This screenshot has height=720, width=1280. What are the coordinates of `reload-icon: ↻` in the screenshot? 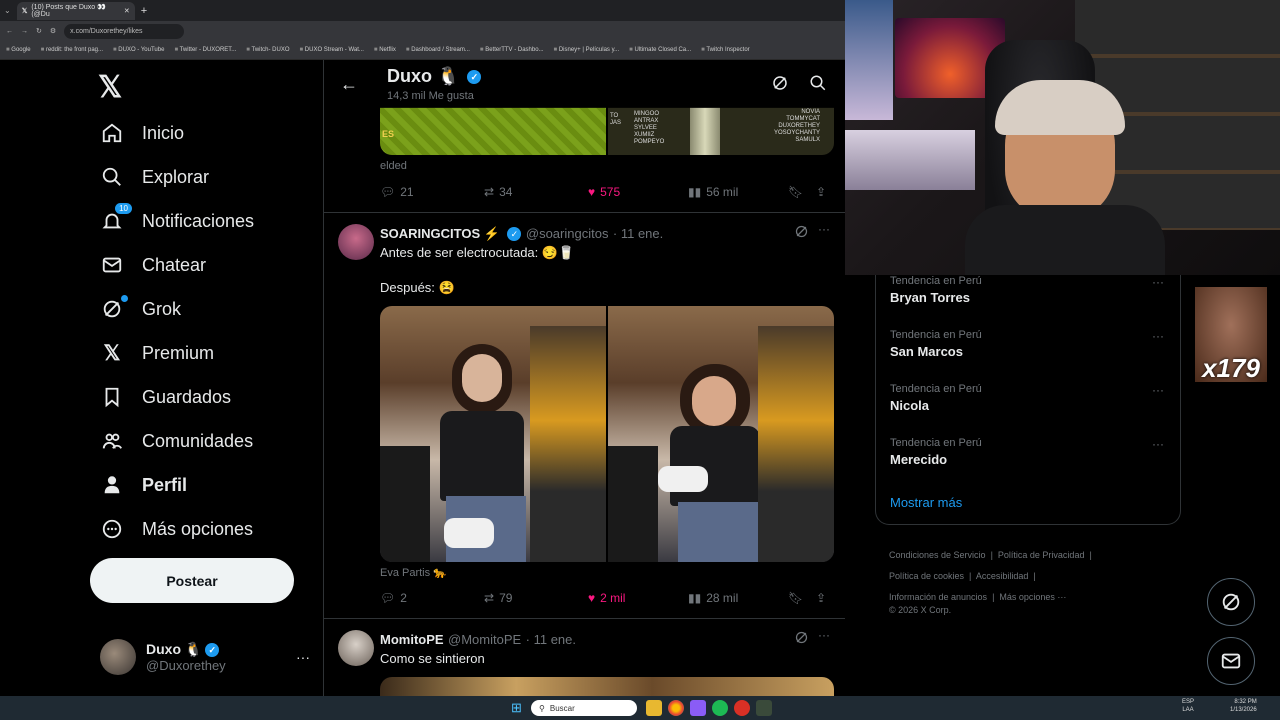 It's located at (39, 31).